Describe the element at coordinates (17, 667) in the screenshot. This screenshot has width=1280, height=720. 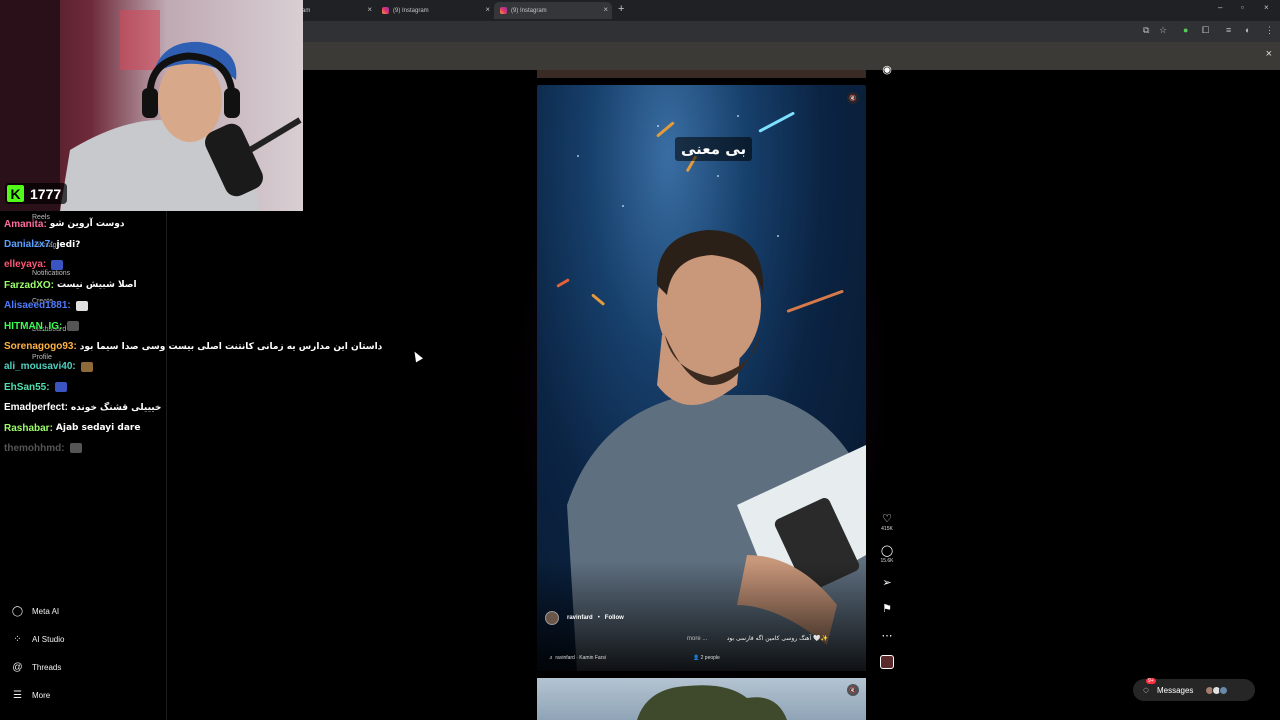
I see `threads-icon: @` at that location.